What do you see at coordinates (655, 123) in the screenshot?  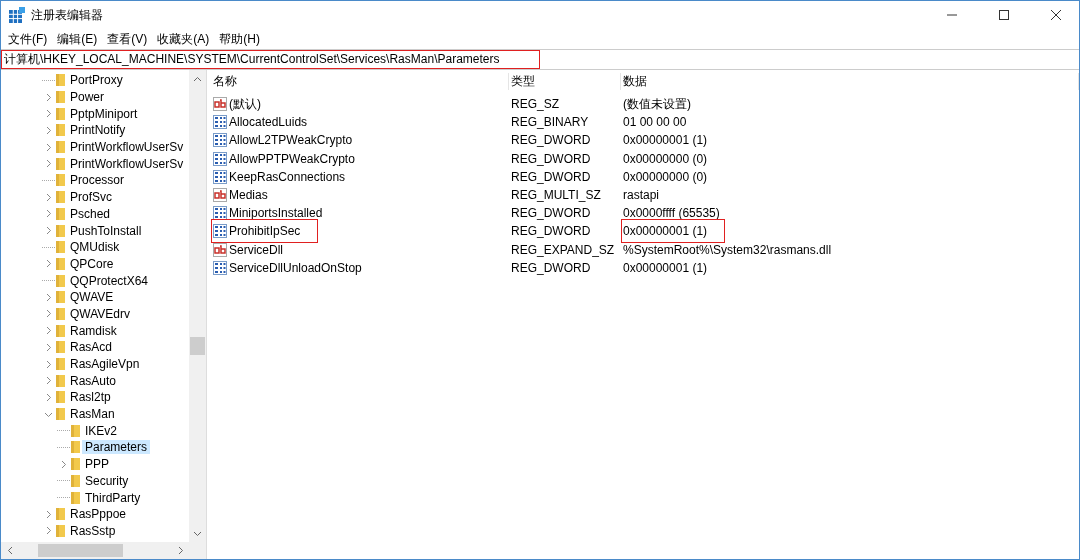 I see `value-data-cell-text: 01 00 00 00` at bounding box center [655, 123].